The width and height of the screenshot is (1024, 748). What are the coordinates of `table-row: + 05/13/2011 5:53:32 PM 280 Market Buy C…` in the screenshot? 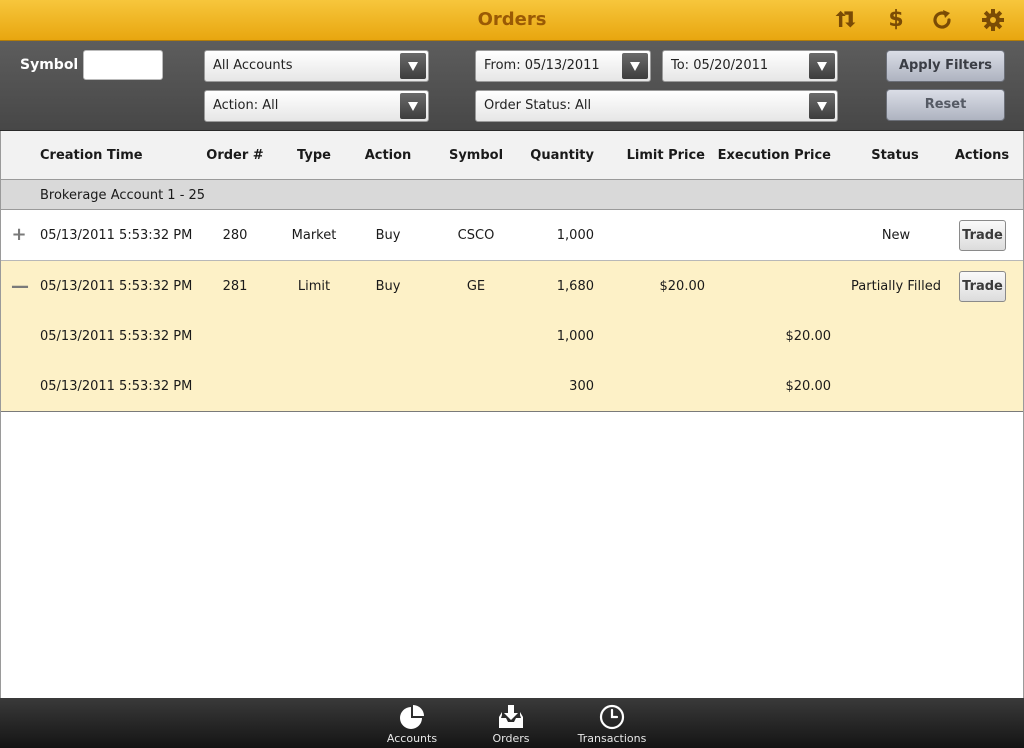 It's located at (512, 235).